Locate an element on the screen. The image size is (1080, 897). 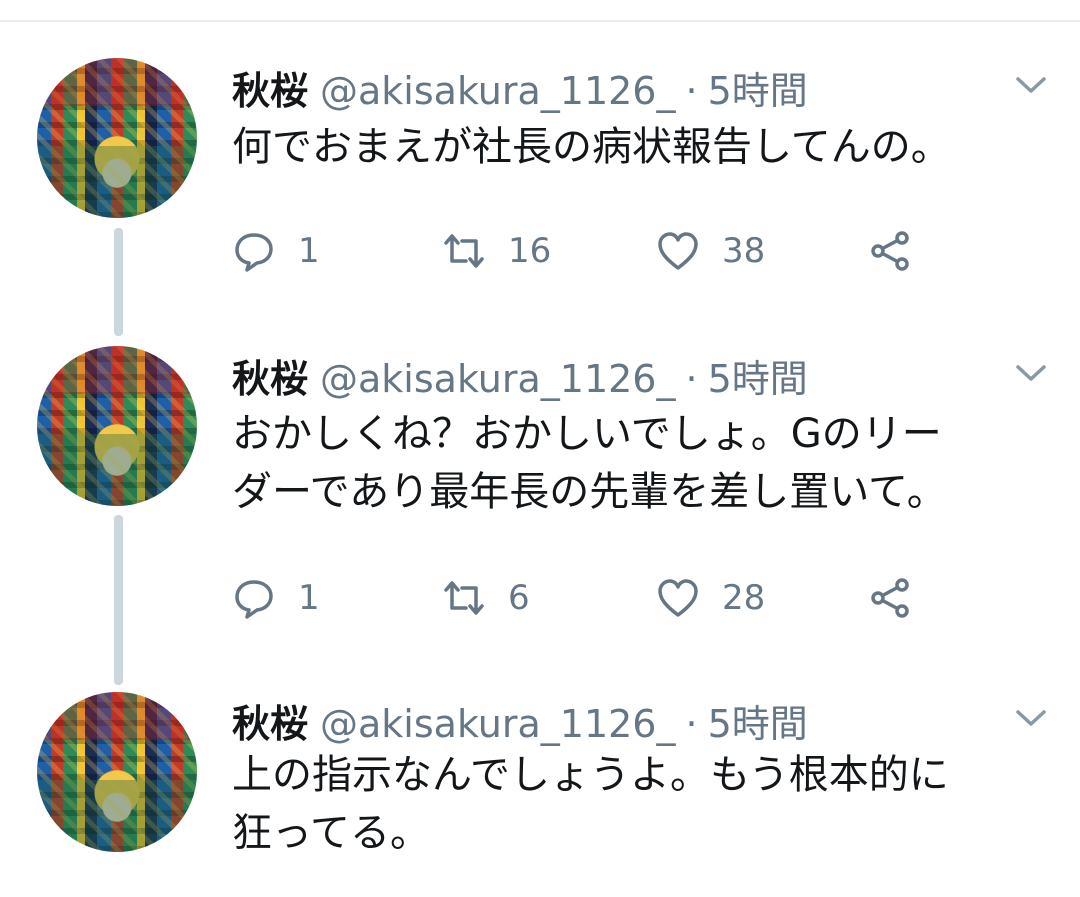
like-count: 38 is located at coordinates (744, 251).